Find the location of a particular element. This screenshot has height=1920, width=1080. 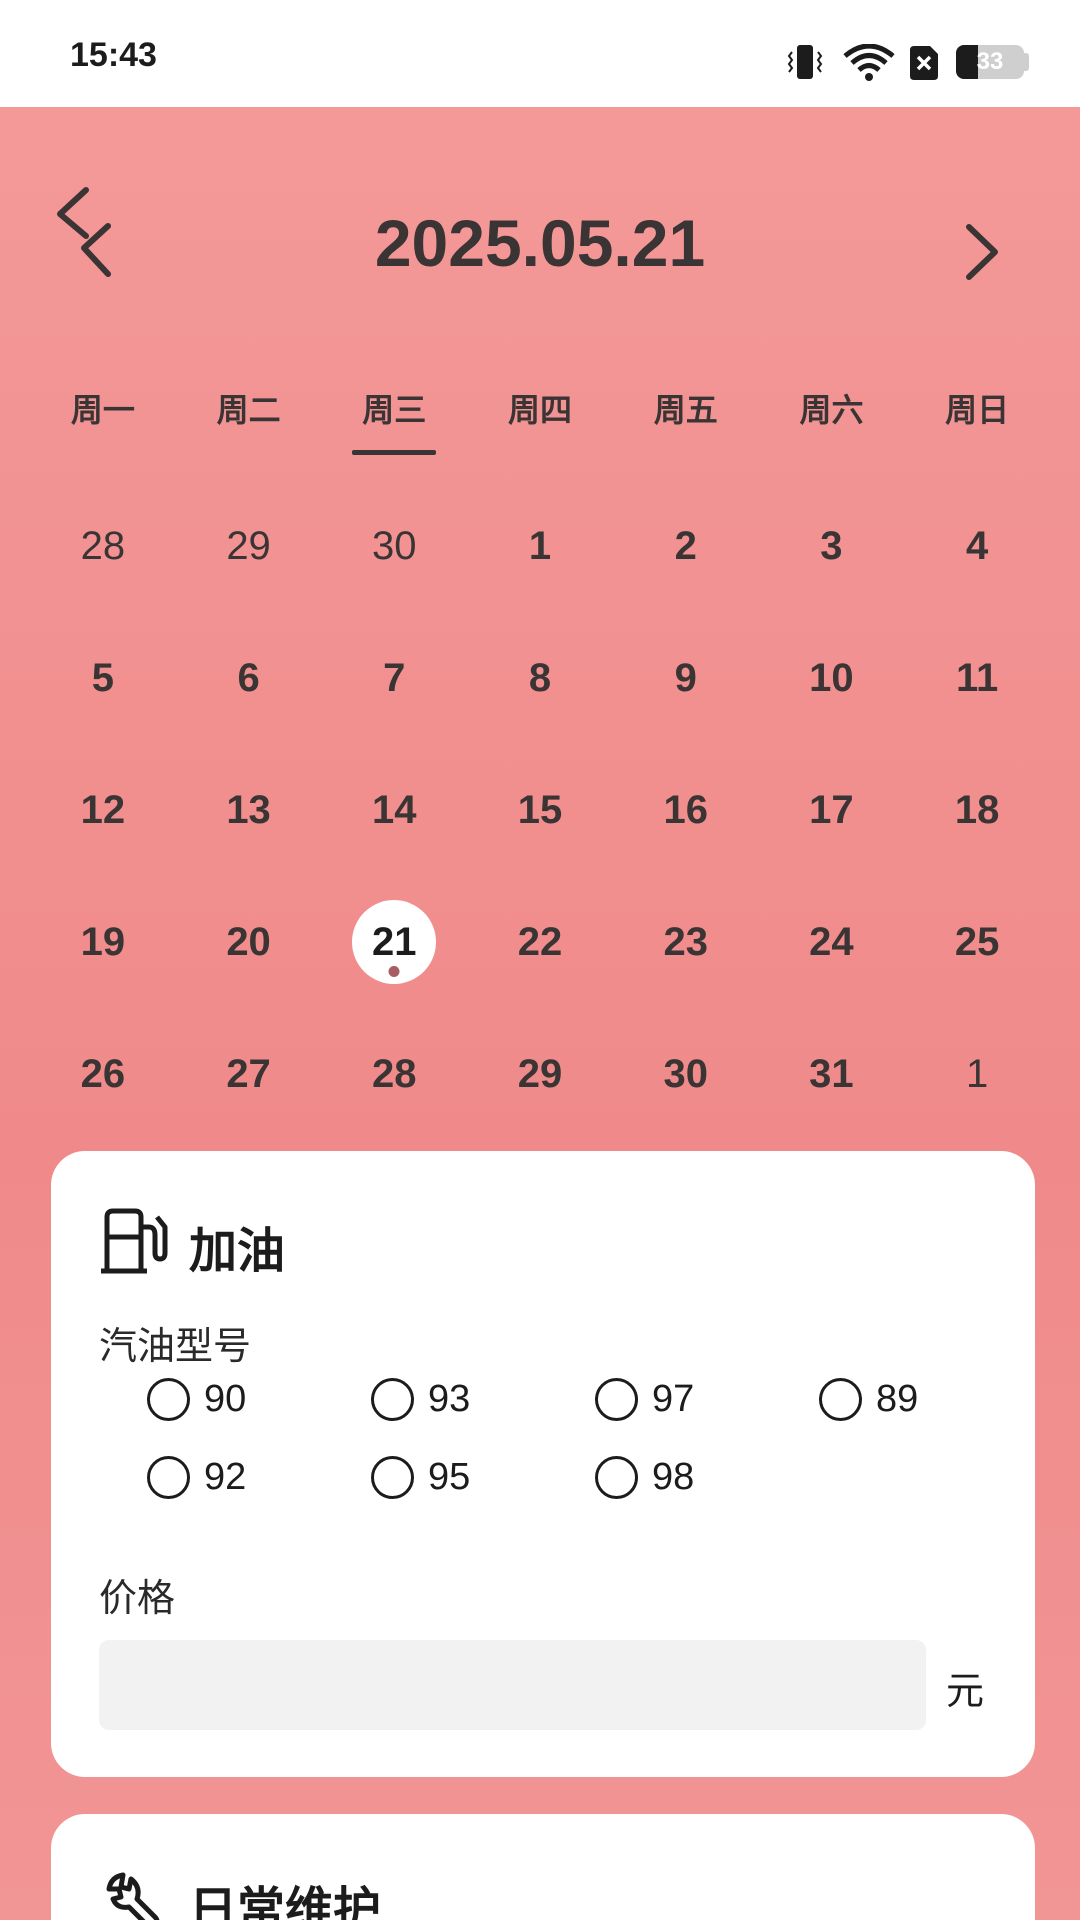

calendar-day: 8 is located at coordinates (540, 678).